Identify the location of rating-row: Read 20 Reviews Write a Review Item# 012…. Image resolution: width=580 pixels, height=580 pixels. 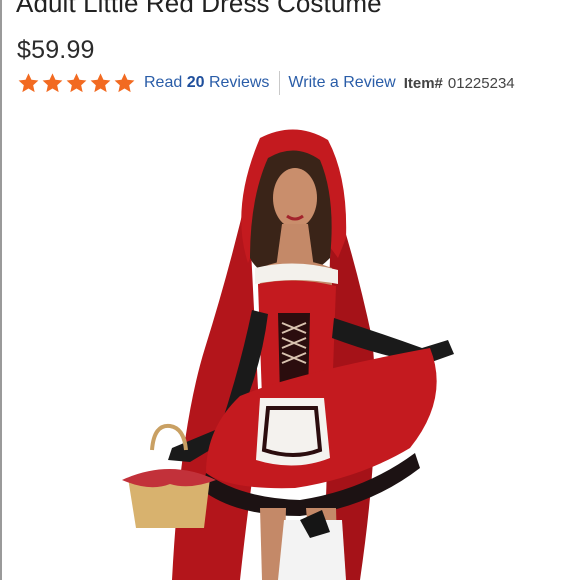
(266, 83).